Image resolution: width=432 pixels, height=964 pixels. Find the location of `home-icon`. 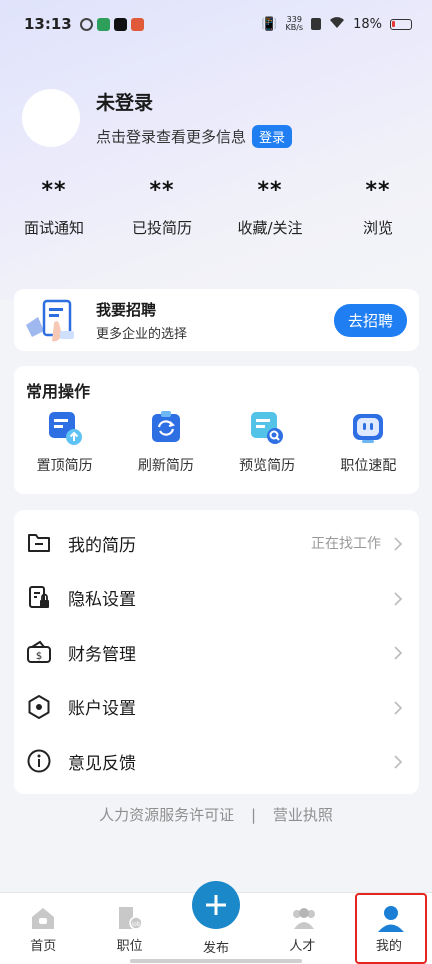

home-icon is located at coordinates (43, 918).